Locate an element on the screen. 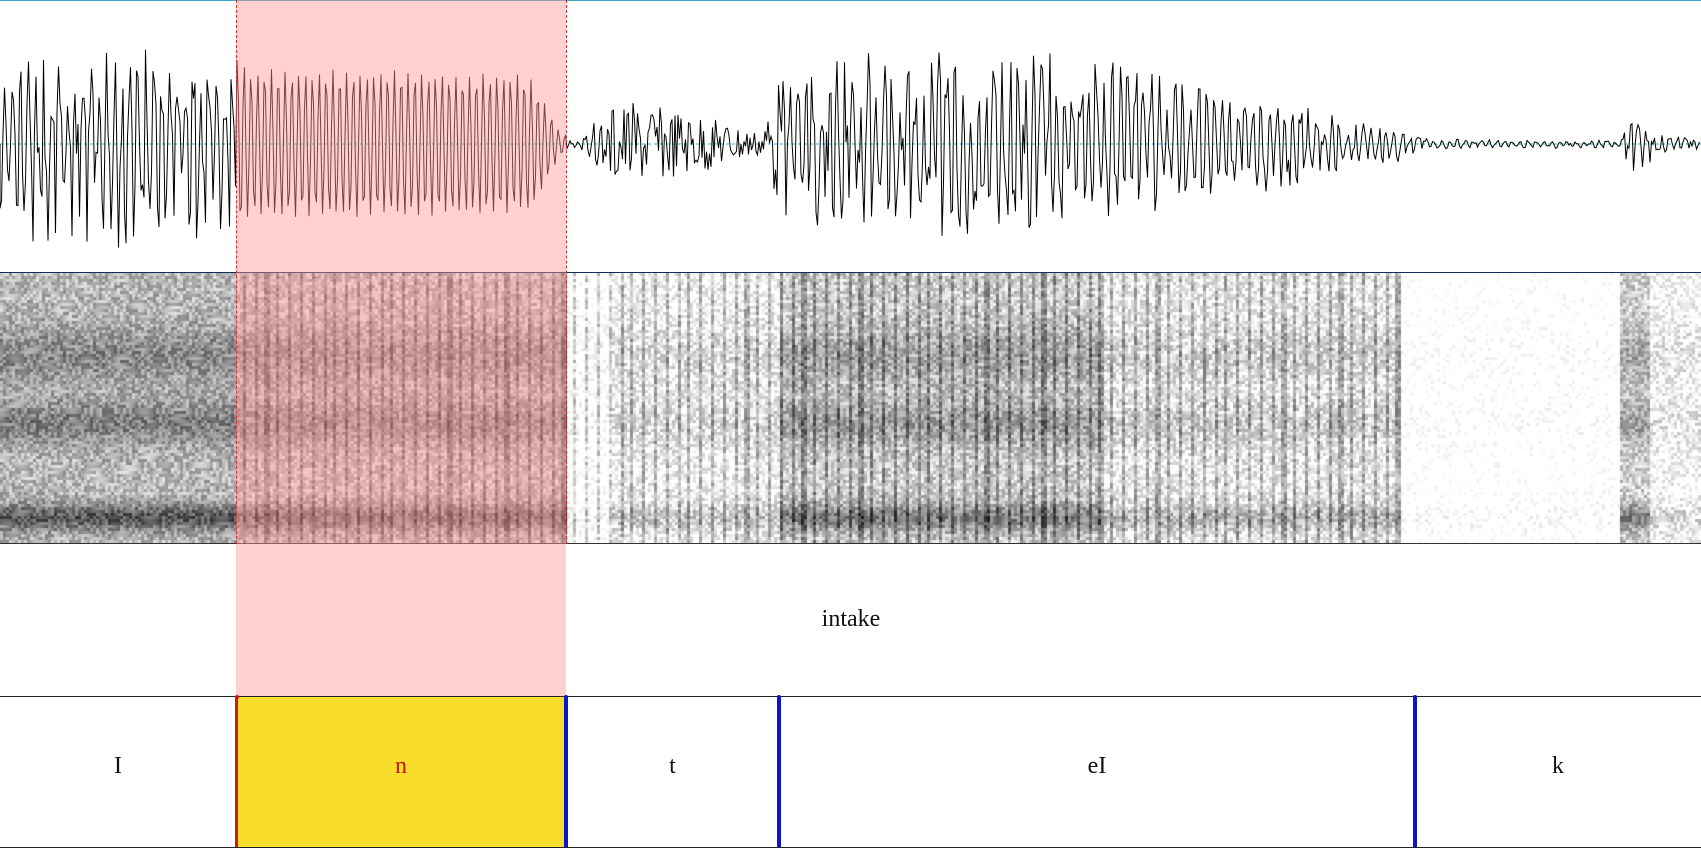 This screenshot has width=1701, height=849. phone-label: n is located at coordinates (401, 766).